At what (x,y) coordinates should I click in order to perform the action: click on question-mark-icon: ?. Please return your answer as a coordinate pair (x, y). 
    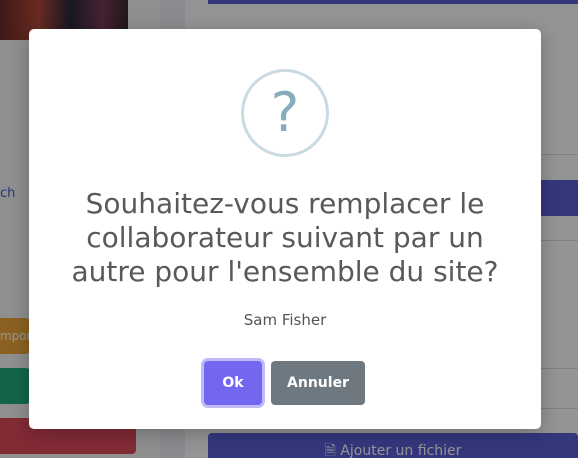
    Looking at the image, I should click on (285, 113).